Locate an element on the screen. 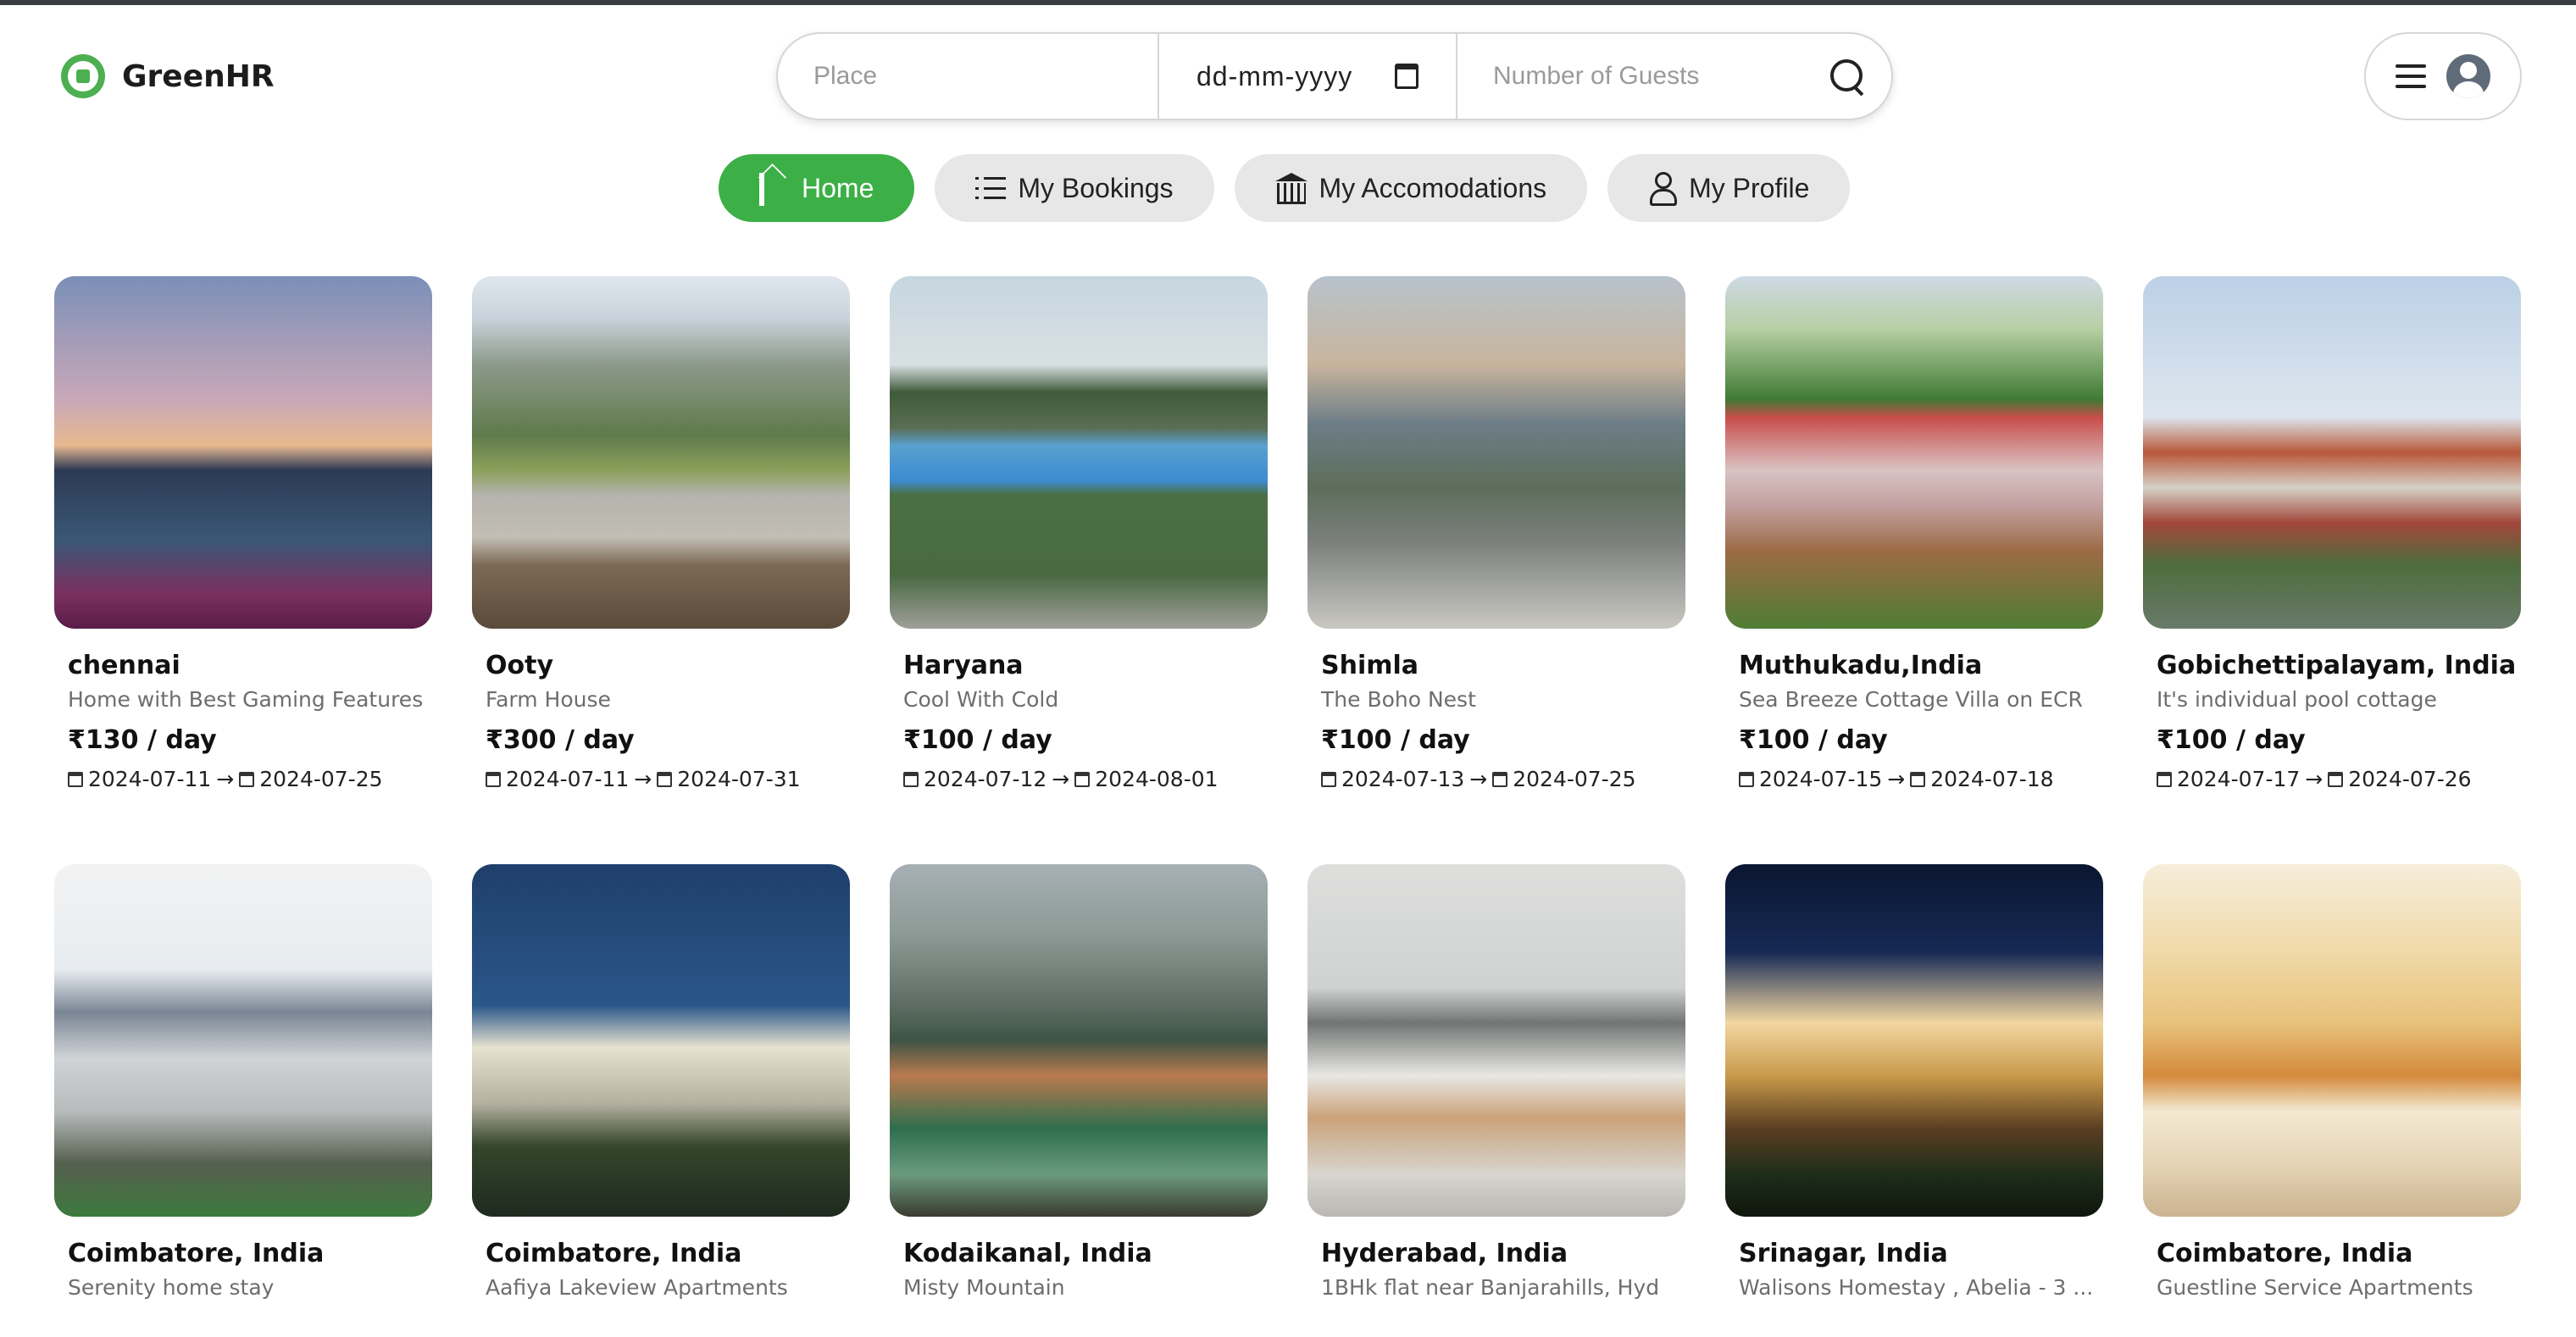  listing-subtitle: It's individual pool cottage is located at coordinates (2297, 699).